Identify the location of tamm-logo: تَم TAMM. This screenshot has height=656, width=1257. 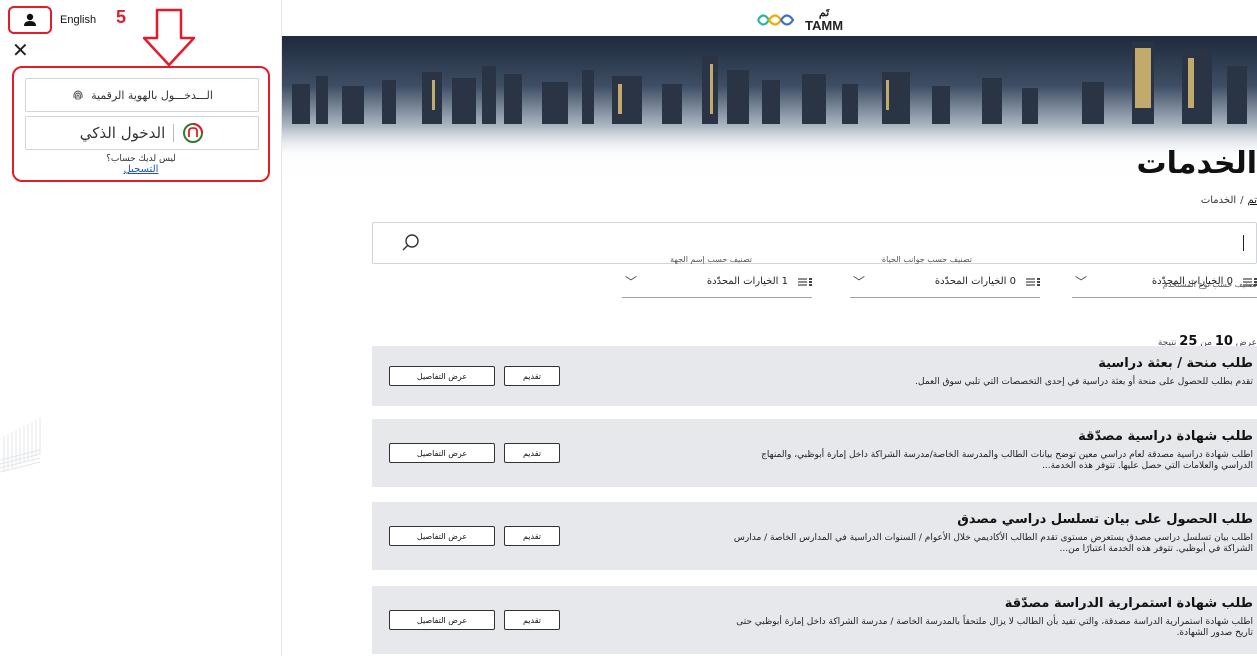
(799, 20).